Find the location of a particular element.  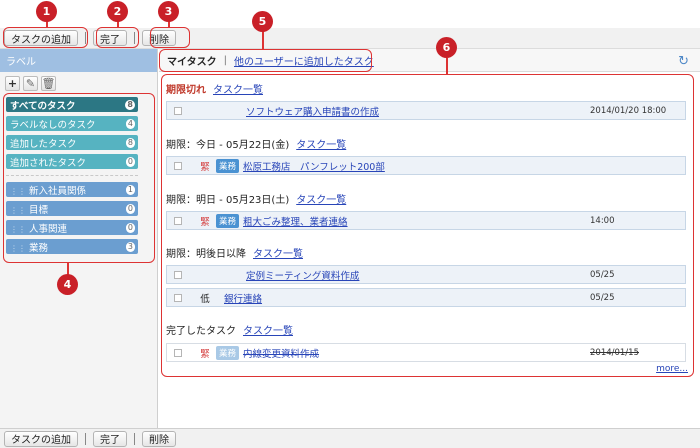

sidebar-header: ラベル is located at coordinates (78, 60).